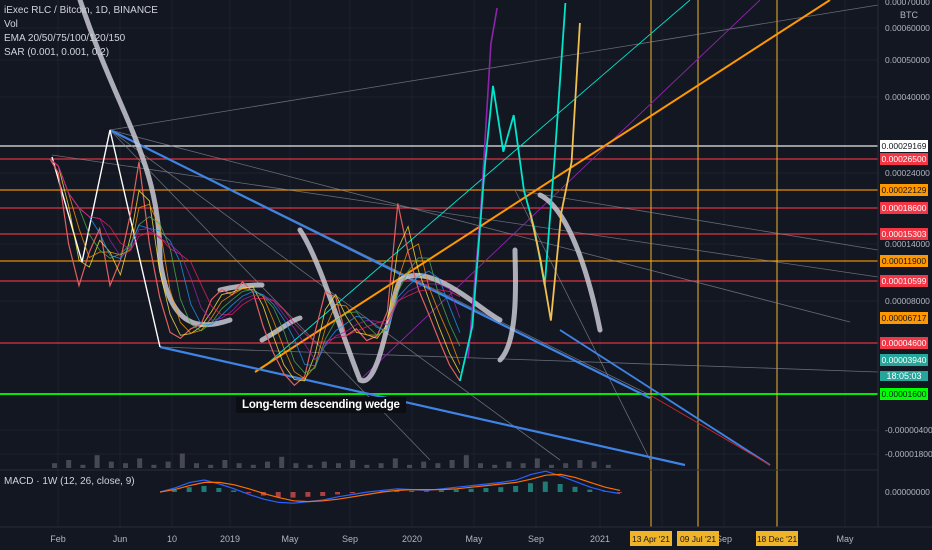 The image size is (932, 550). I want to click on wedge-annotation: Long-term descending wedge, so click(321, 405).